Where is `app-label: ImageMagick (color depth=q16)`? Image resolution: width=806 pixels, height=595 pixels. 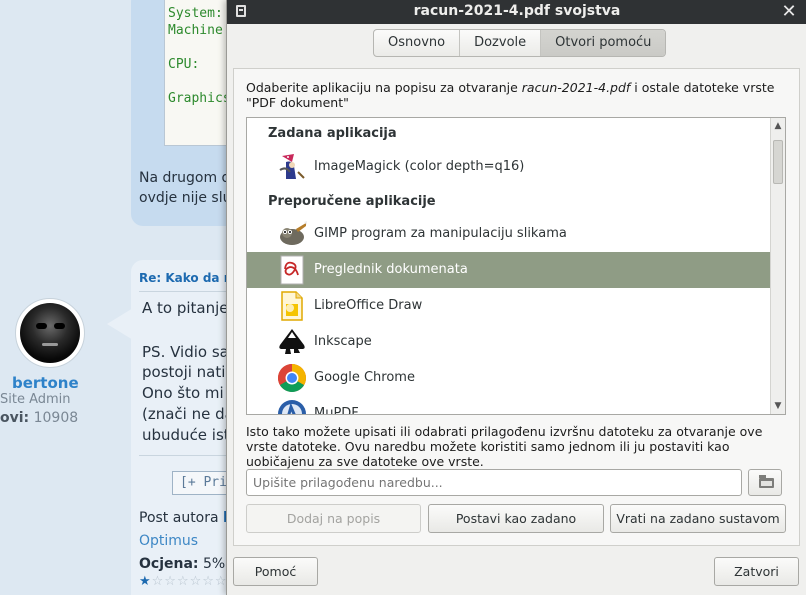 app-label: ImageMagick (color depth=q16) is located at coordinates (419, 166).